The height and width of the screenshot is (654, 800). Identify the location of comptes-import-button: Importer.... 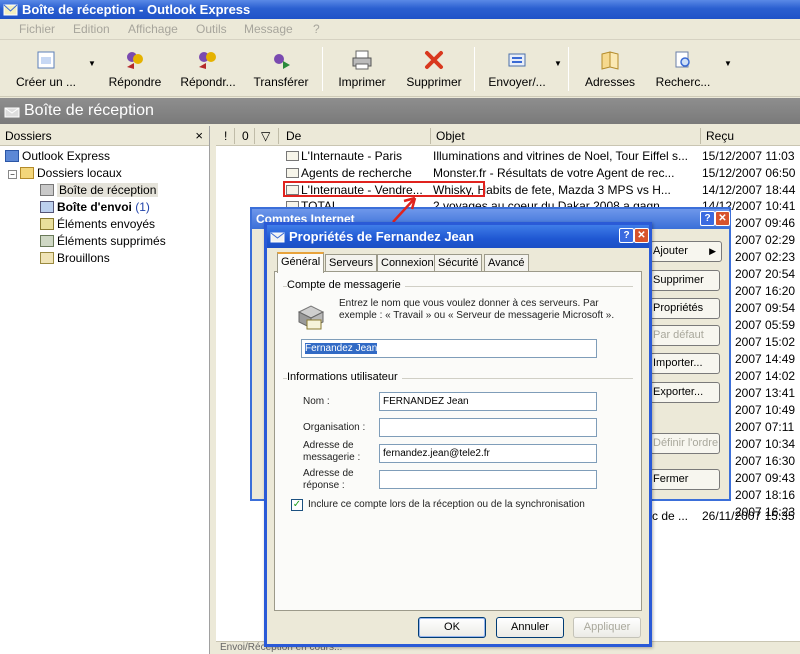
(685, 363).